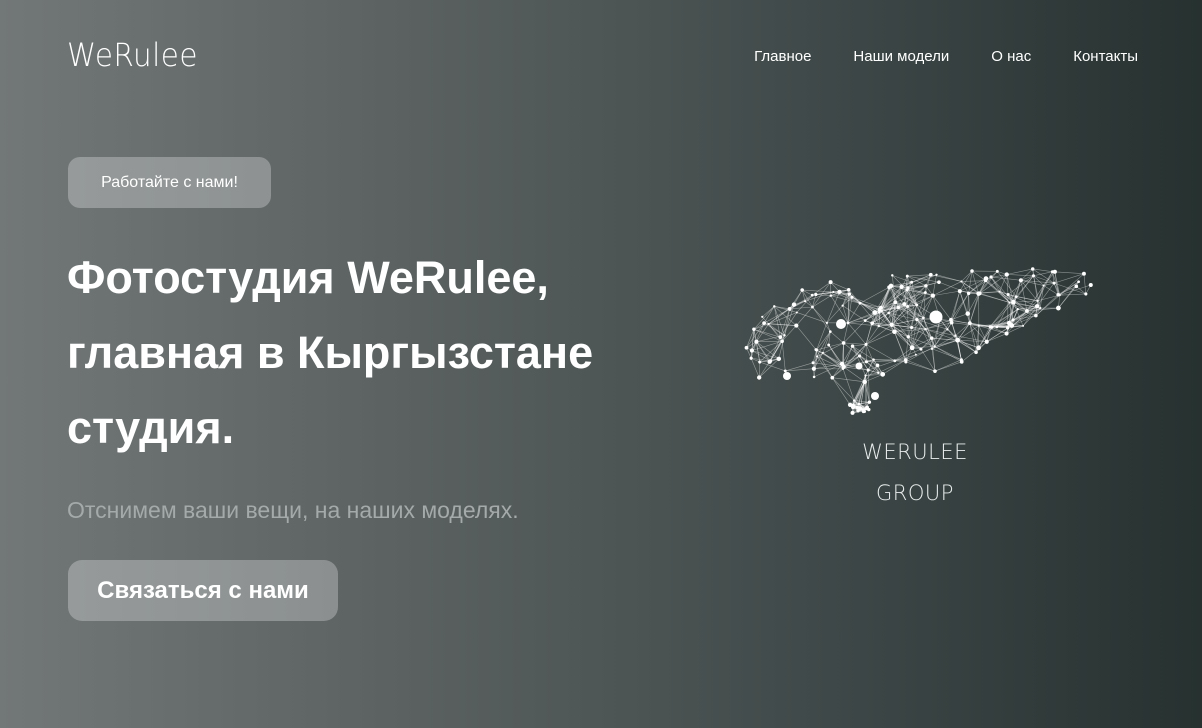  What do you see at coordinates (915, 493) in the screenshot?
I see `brand-graphic-line-2: GROUP` at bounding box center [915, 493].